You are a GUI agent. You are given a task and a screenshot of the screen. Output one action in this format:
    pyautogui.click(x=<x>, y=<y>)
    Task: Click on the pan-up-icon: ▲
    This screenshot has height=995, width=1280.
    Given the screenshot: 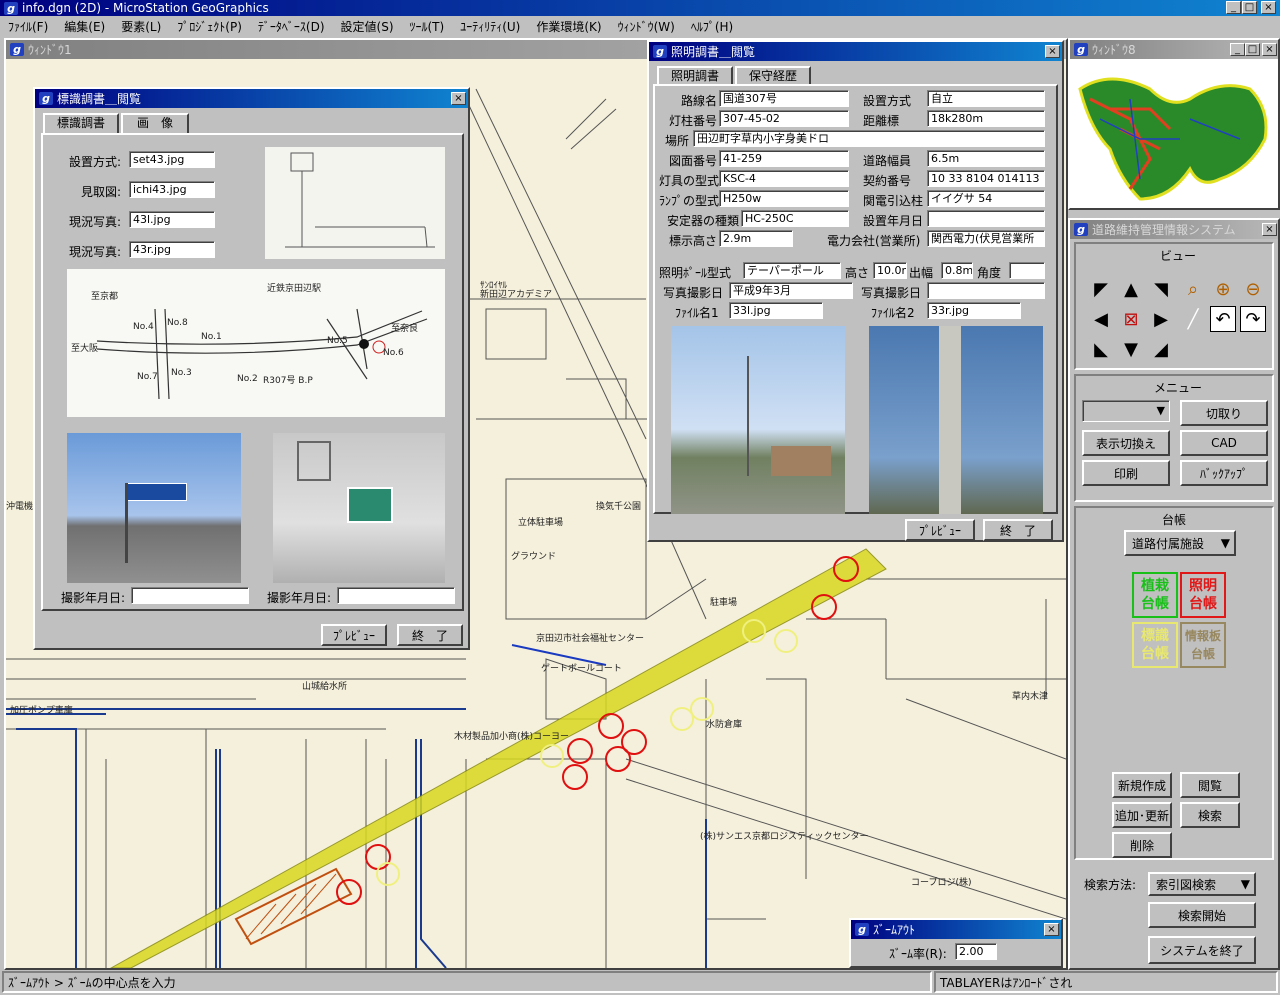 What is the action you would take?
    pyautogui.click(x=1131, y=289)
    